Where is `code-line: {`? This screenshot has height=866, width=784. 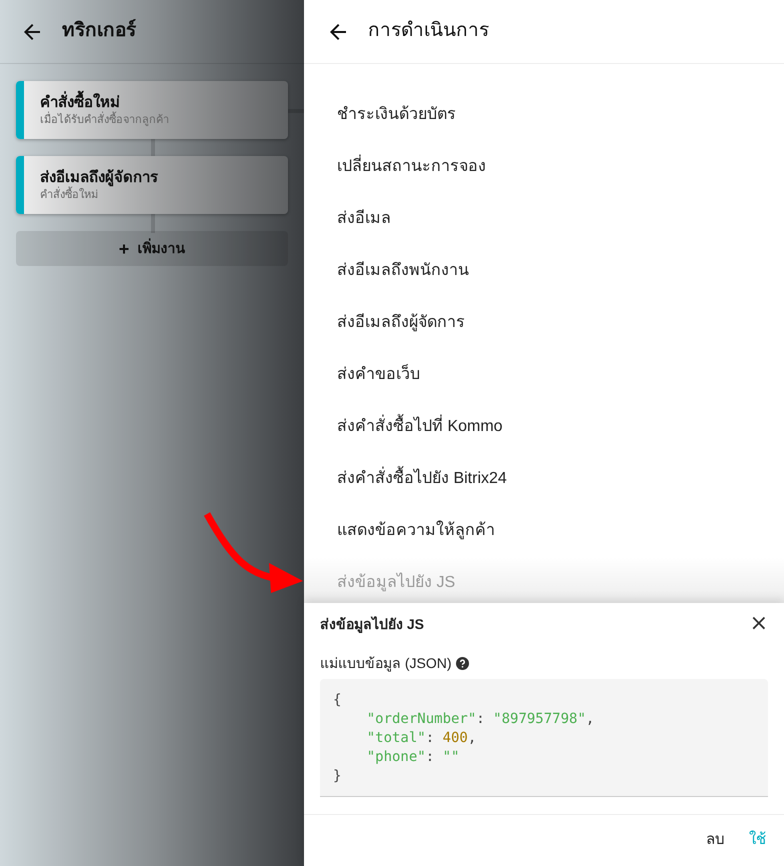 code-line: { is located at coordinates (337, 700).